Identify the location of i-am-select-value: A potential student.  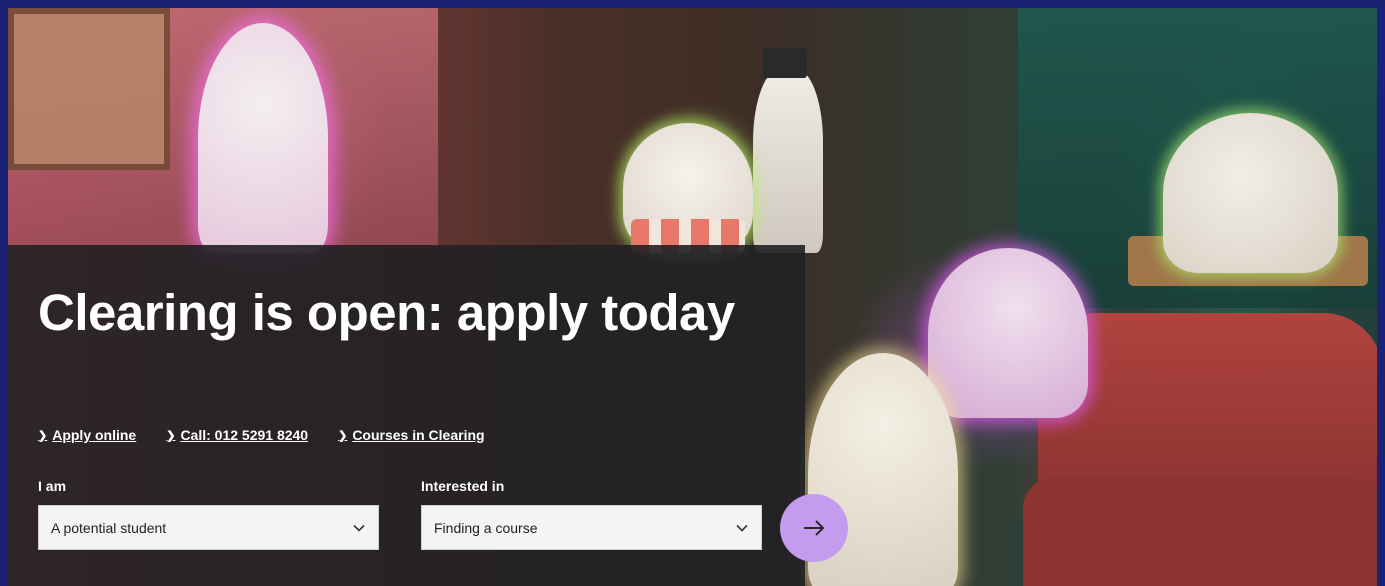
(109, 527).